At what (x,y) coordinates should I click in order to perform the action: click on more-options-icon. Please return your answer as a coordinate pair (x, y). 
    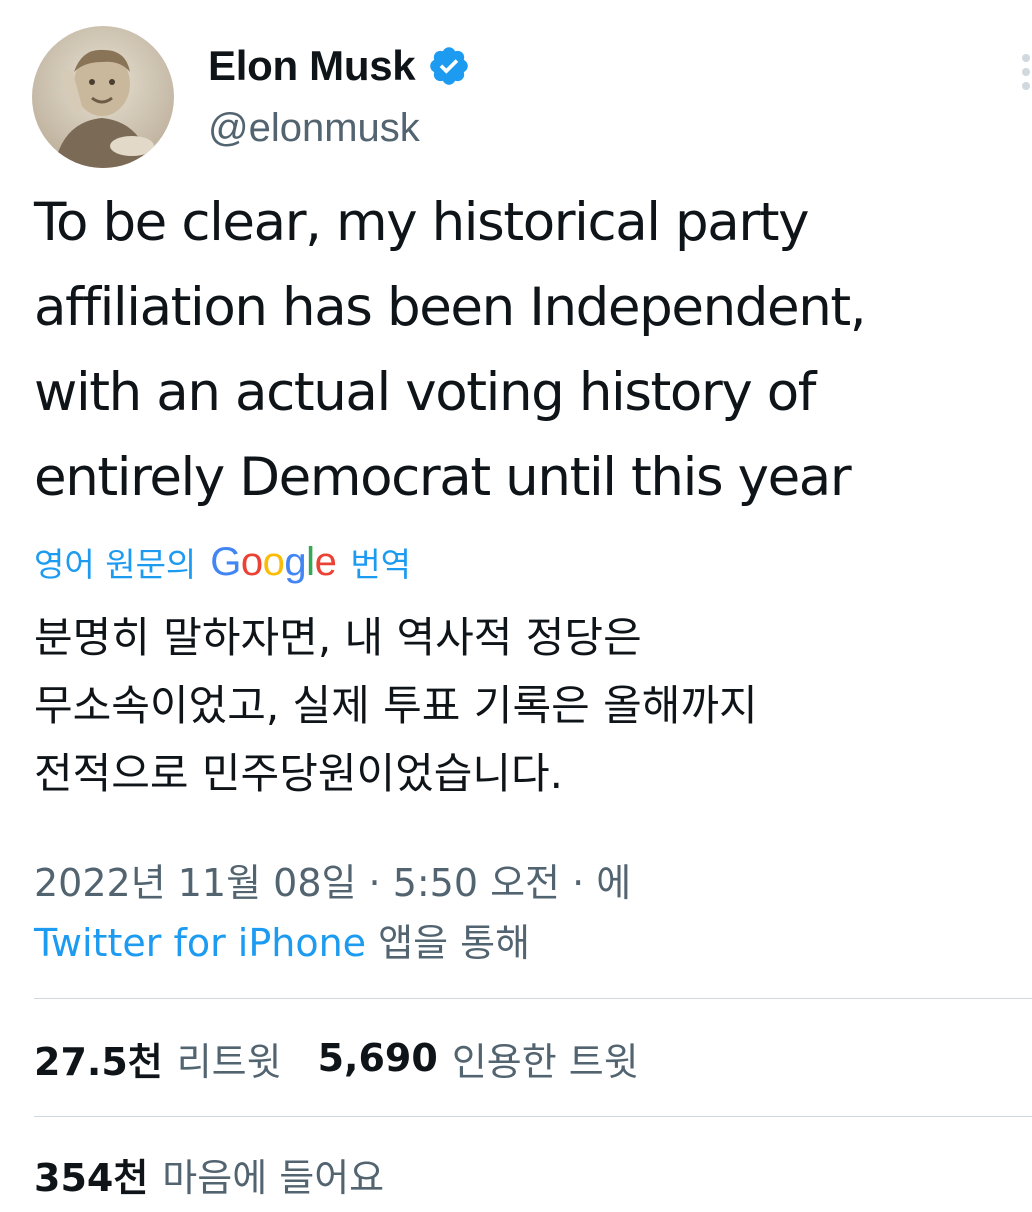
    Looking at the image, I should click on (1021, 72).